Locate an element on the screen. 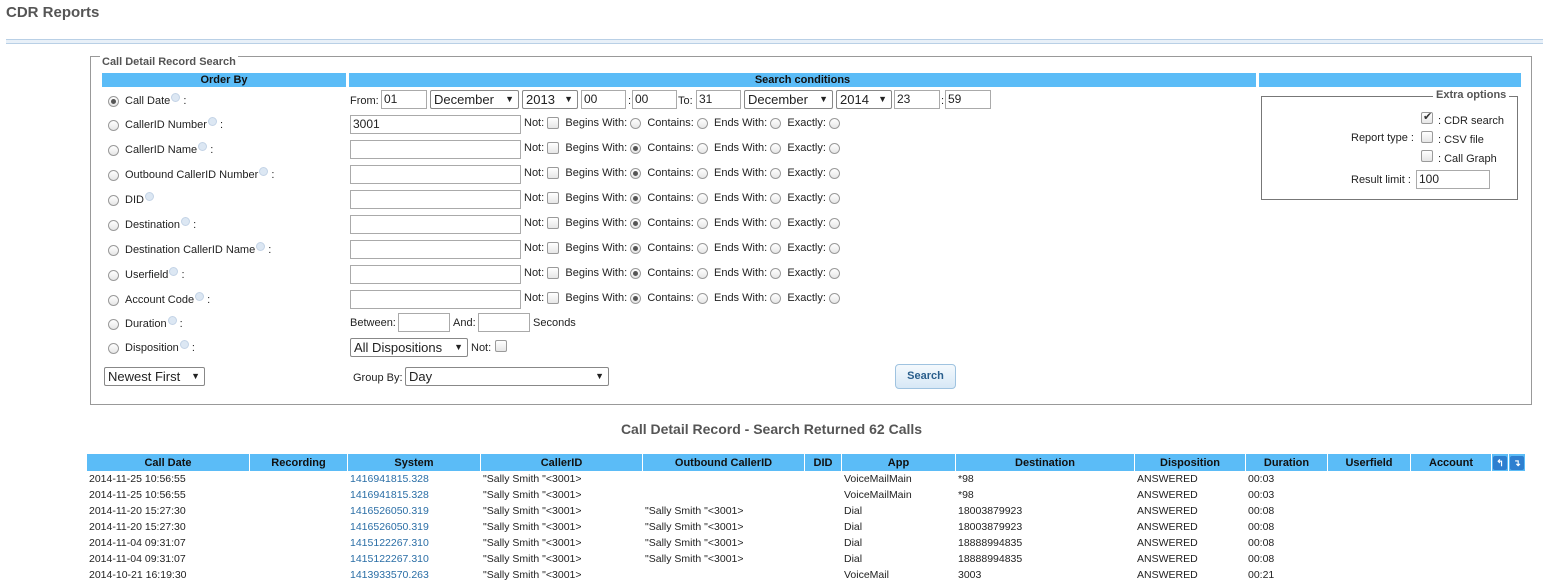 This screenshot has height=586, width=1543. cell-system-link: 1416526050.319 is located at coordinates (414, 527).